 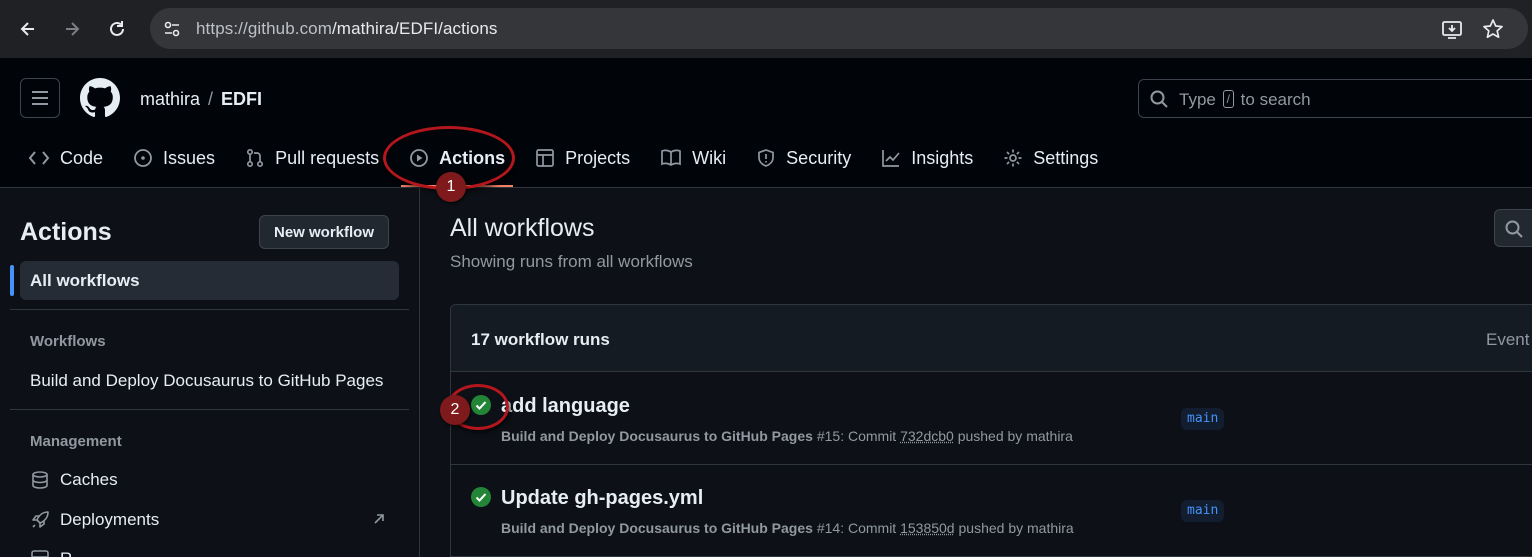 What do you see at coordinates (170, 99) in the screenshot?
I see `owner-link: mathira` at bounding box center [170, 99].